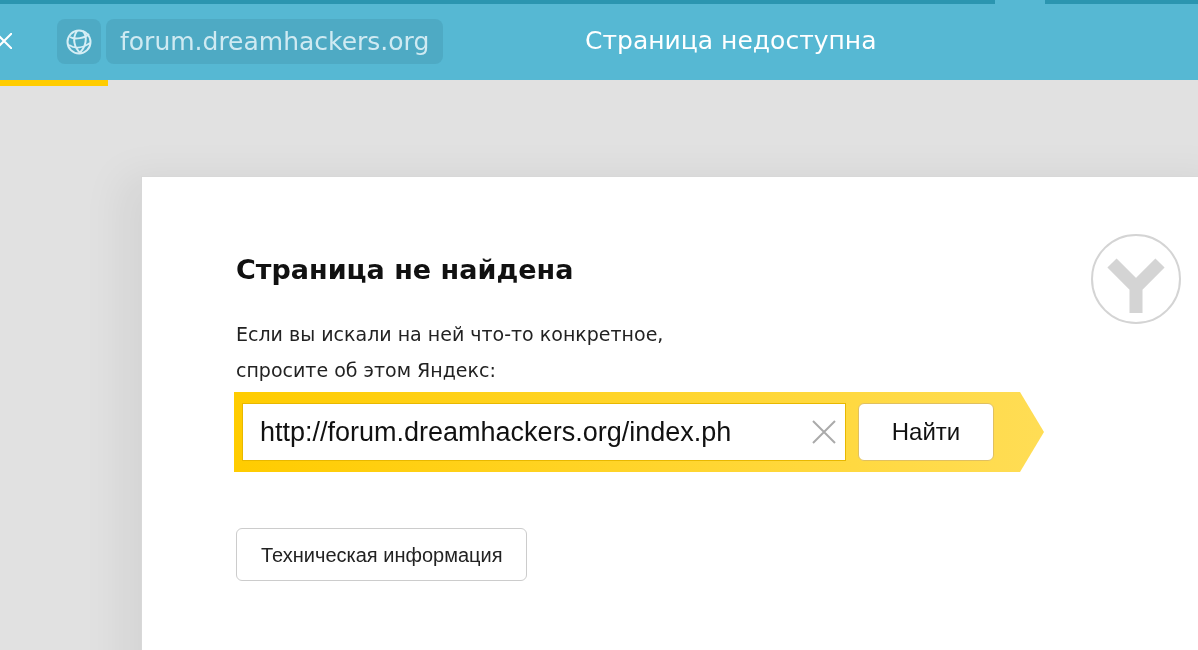  I want to click on page-title: Страница недоступна, so click(731, 41).